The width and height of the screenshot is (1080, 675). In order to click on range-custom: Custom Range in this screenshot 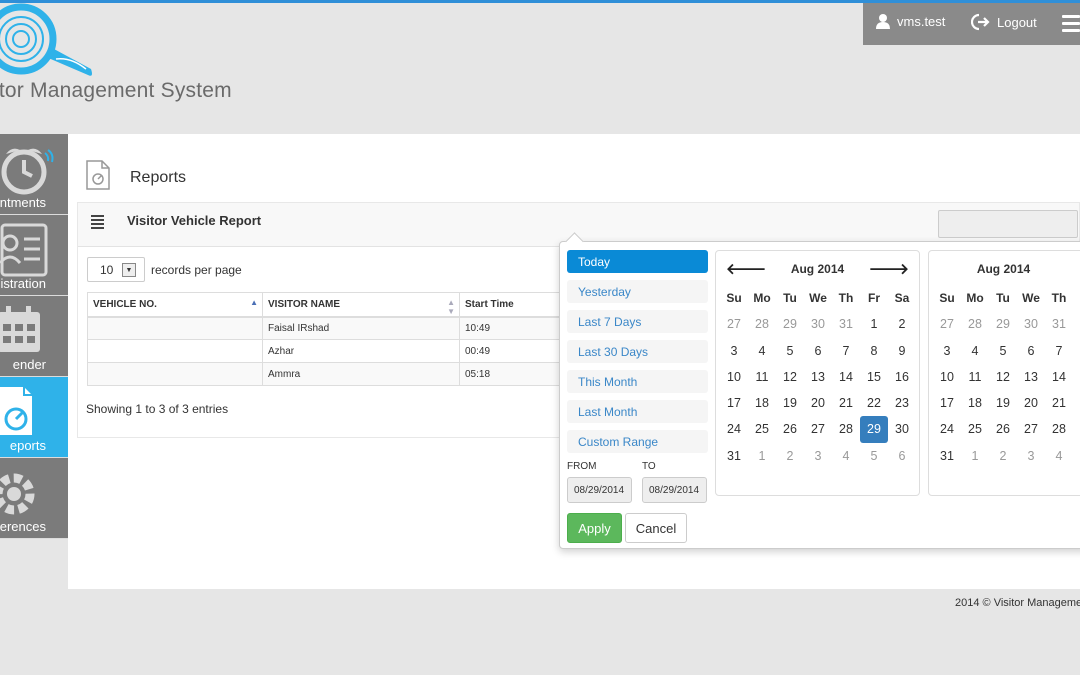, I will do `click(637, 441)`.